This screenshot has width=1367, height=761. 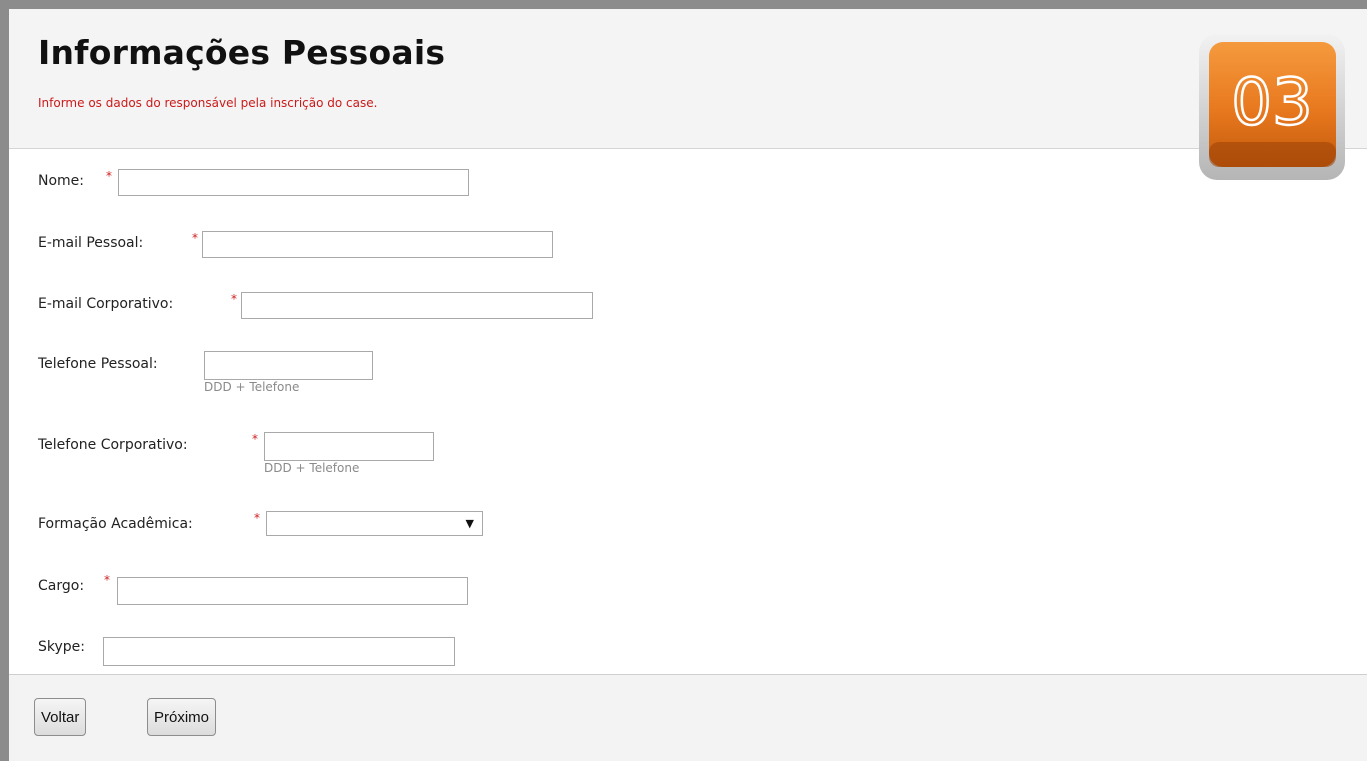 What do you see at coordinates (60, 717) in the screenshot?
I see `back-button: Voltar` at bounding box center [60, 717].